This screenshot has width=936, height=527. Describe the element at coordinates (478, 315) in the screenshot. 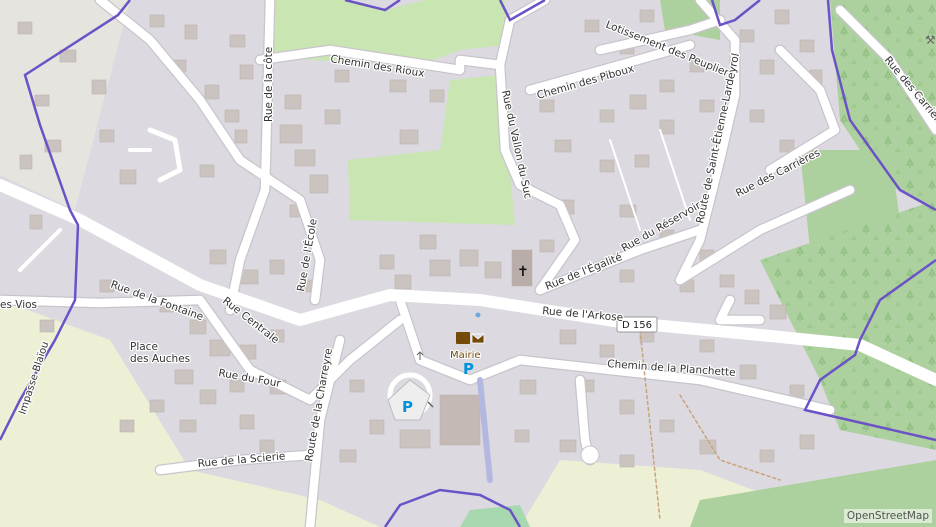

I see `water-point-icon` at that location.